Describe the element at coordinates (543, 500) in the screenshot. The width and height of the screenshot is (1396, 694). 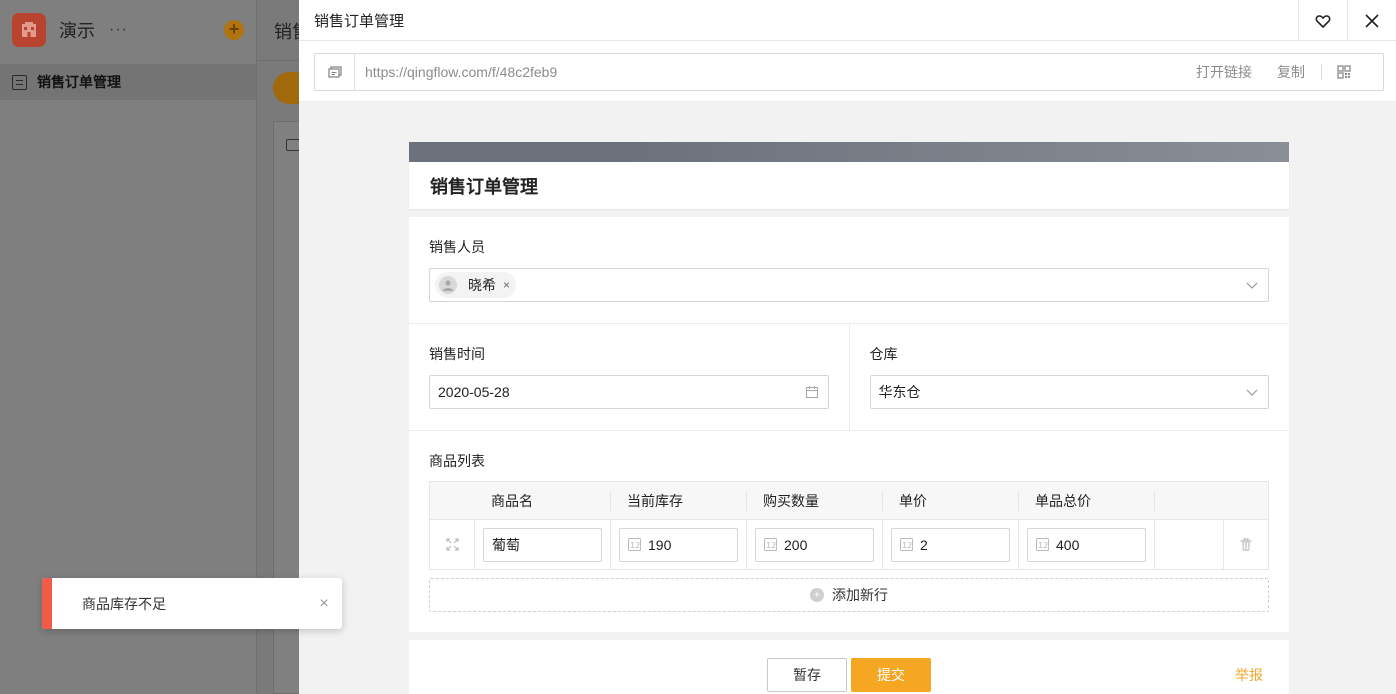
I see `header-cell: 商品名` at that location.